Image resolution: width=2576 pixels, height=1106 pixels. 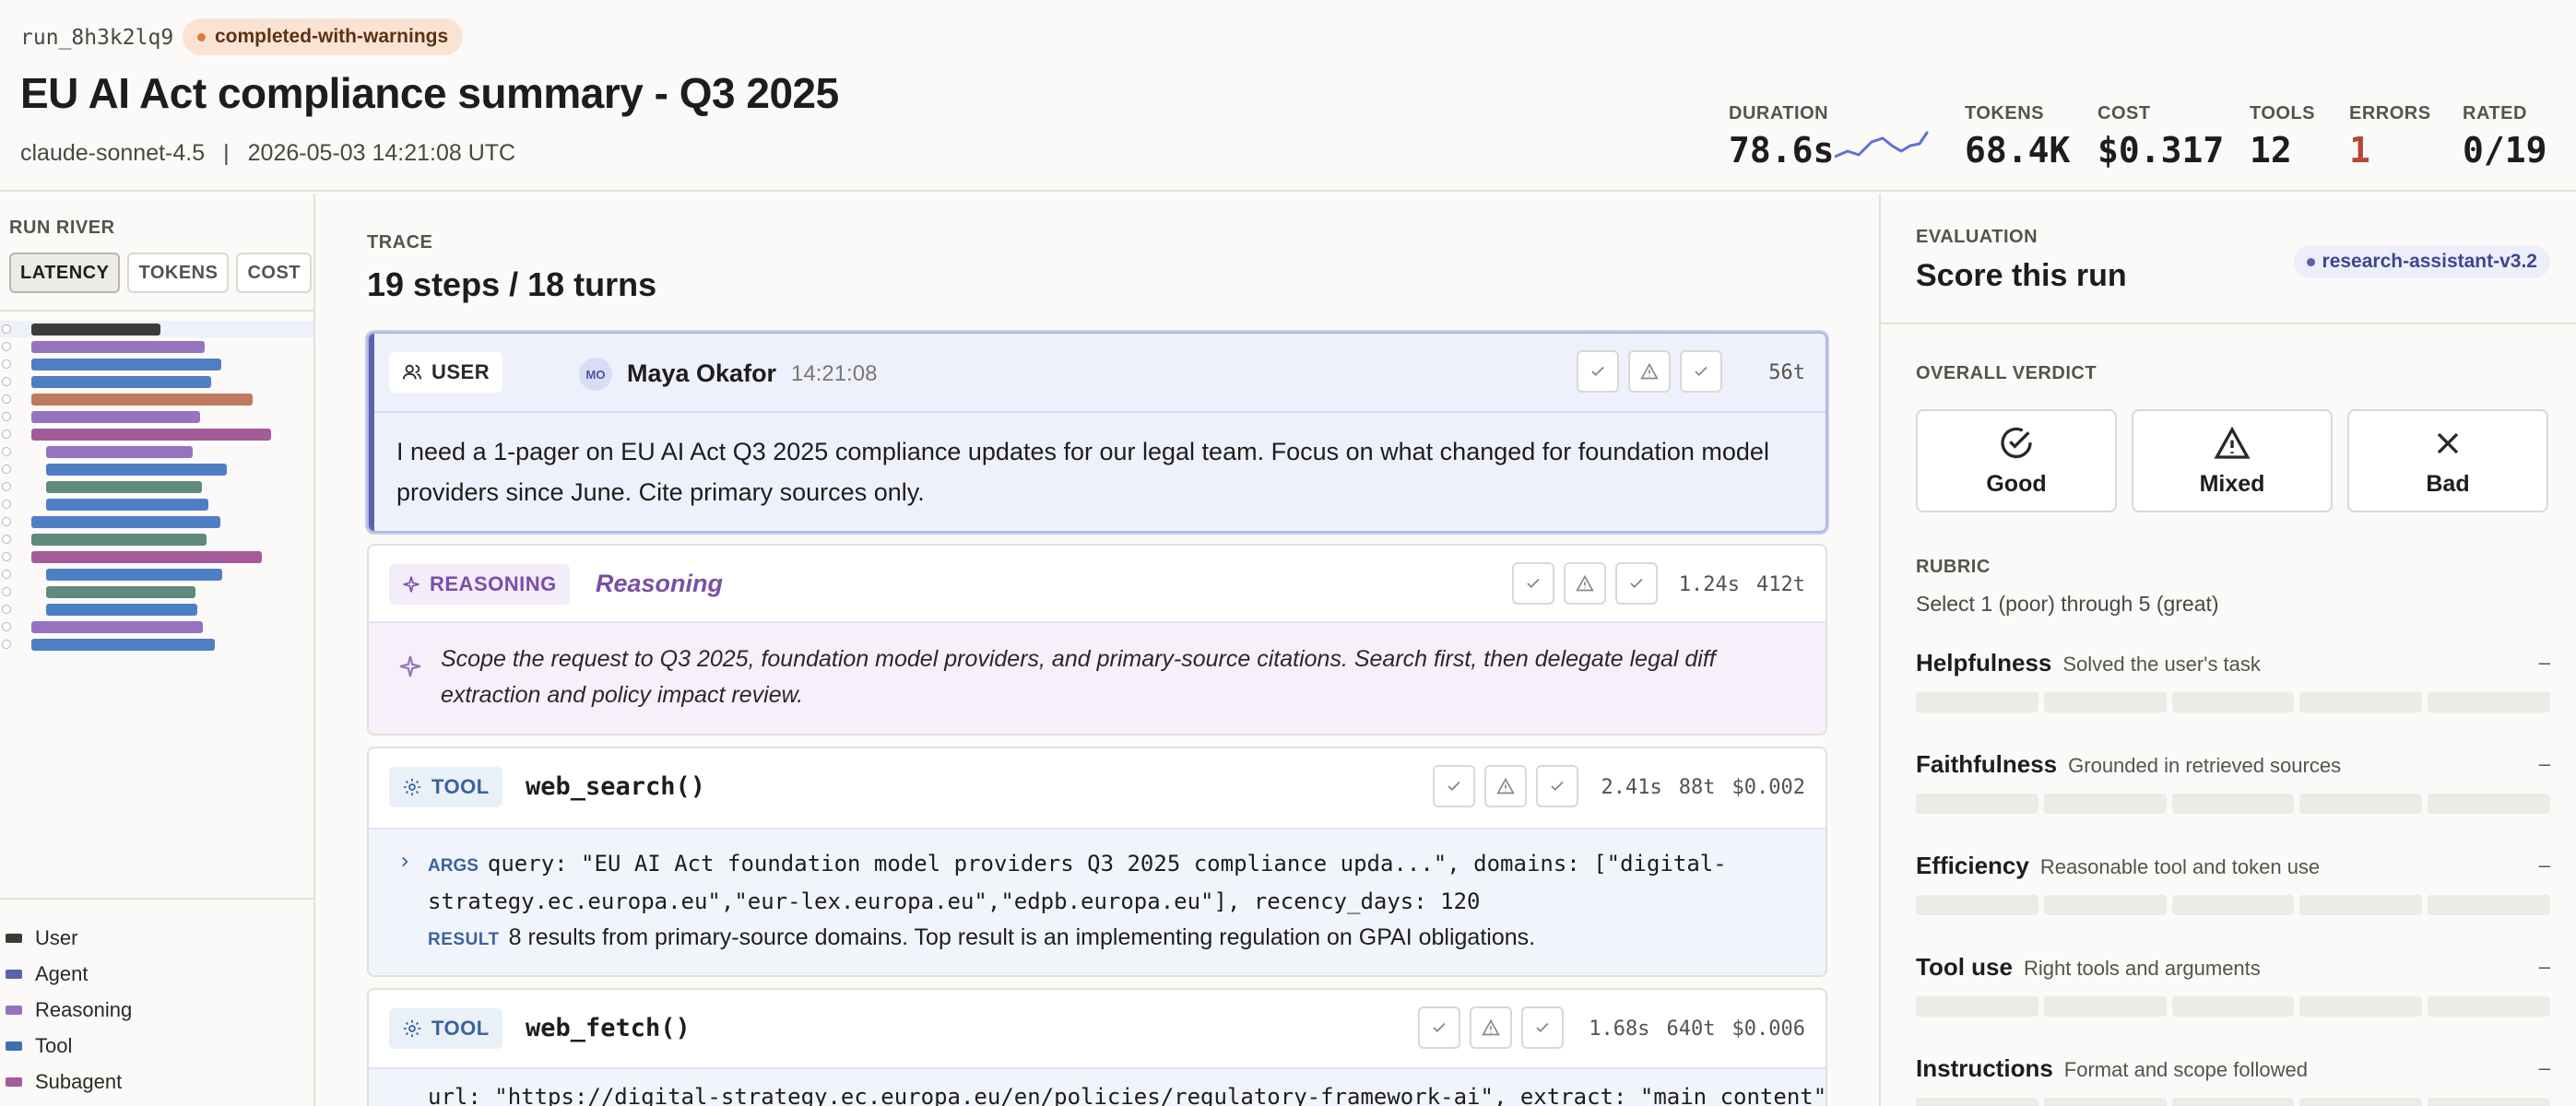 I want to click on user-name: Maya Okafor, so click(x=702, y=373).